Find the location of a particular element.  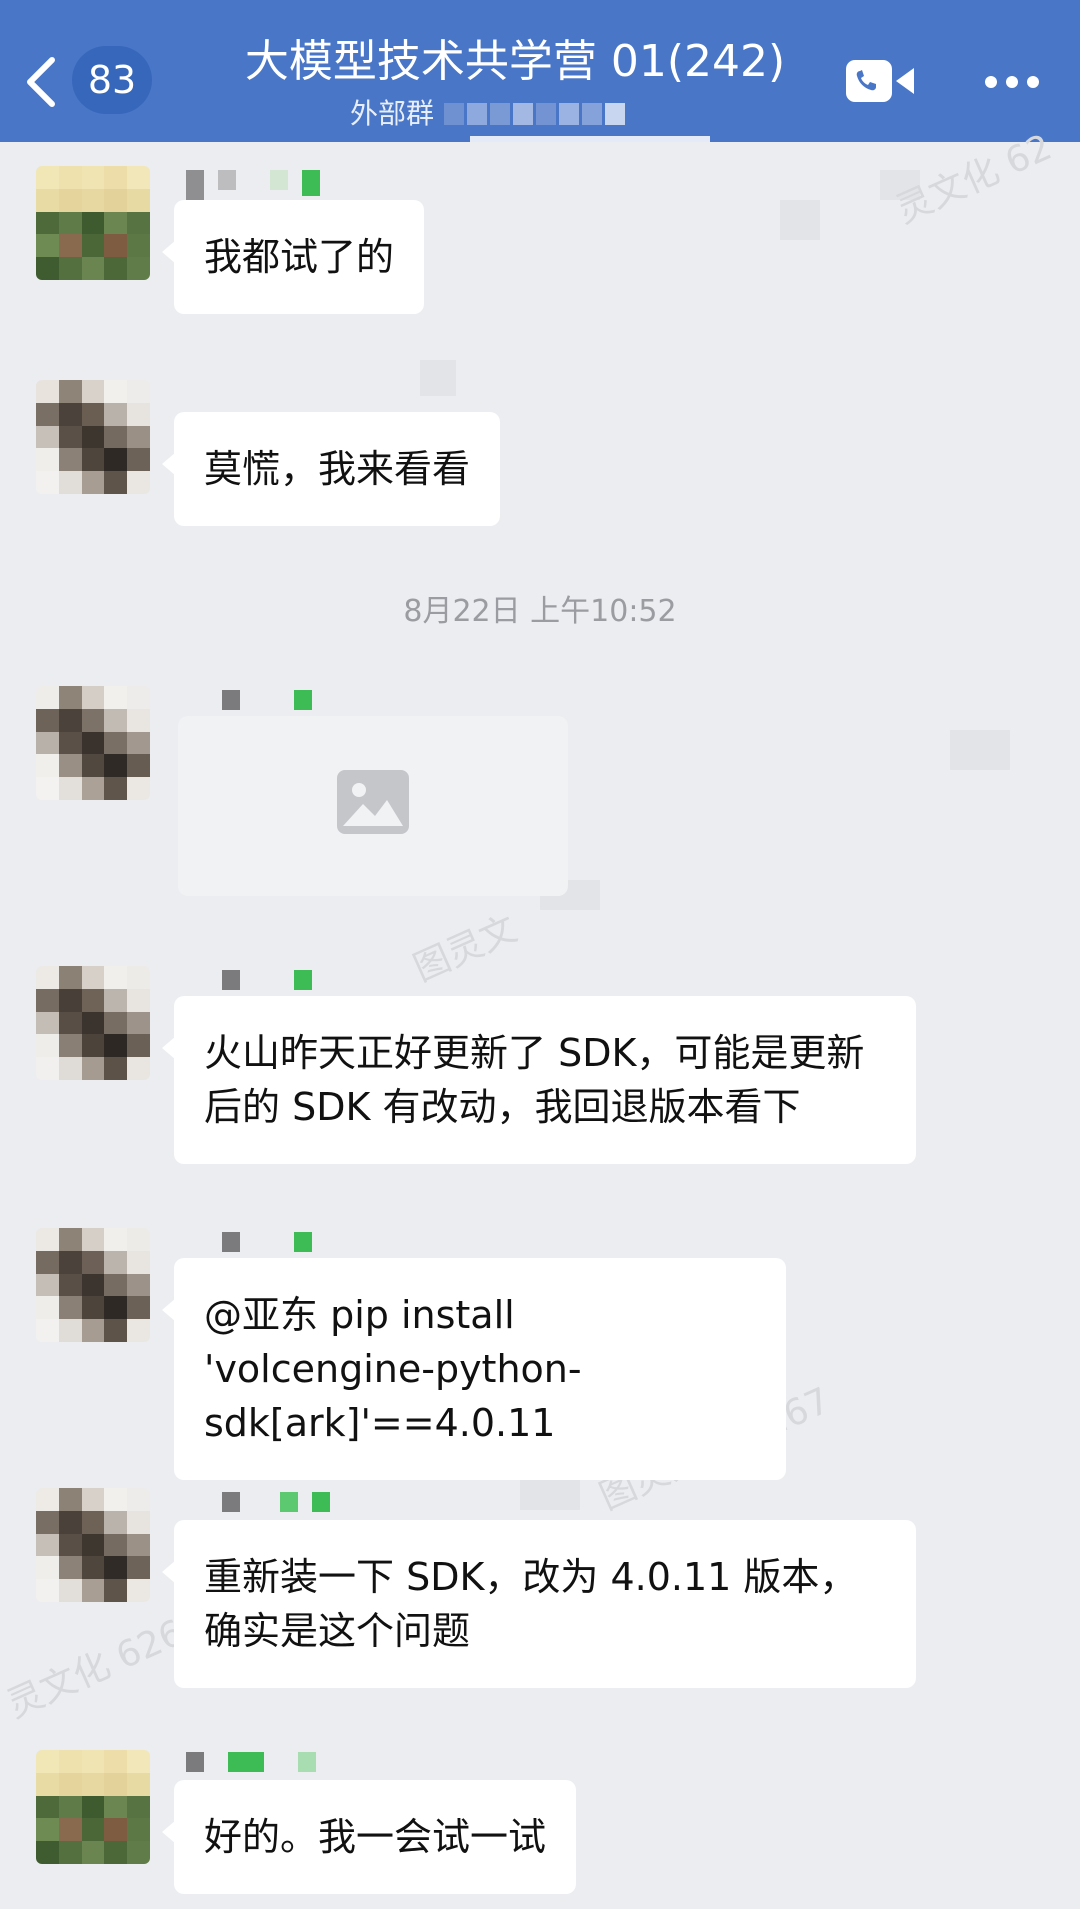

message-timestamp: 8月22日 上午10:52 is located at coordinates (540, 611).